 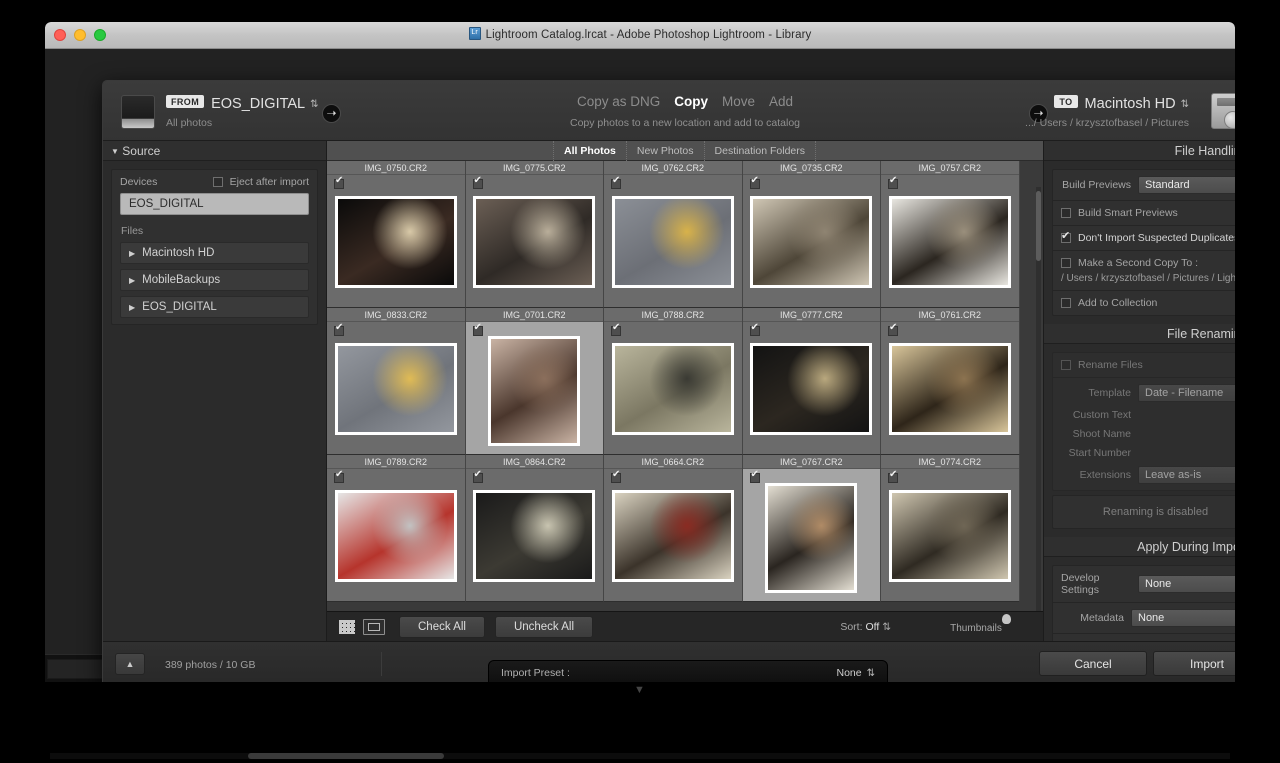 What do you see at coordinates (1066, 213) in the screenshot?
I see `build-smart-previews-checkbox` at bounding box center [1066, 213].